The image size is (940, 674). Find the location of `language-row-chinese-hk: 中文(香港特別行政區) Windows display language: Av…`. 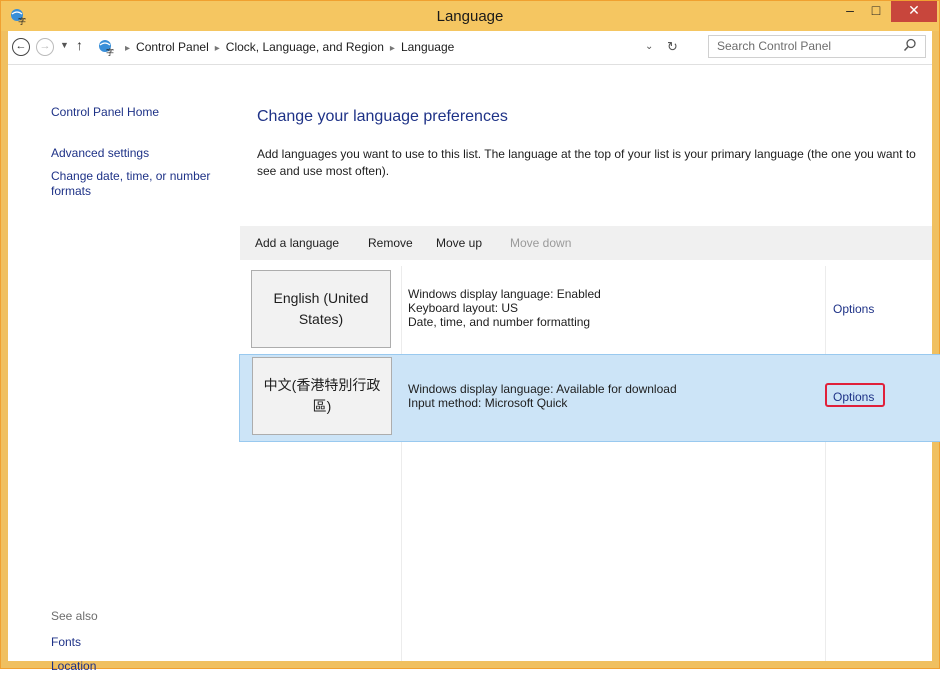

language-row-chinese-hk: 中文(香港特別行政區) Windows display language: Av… is located at coordinates (589, 398).